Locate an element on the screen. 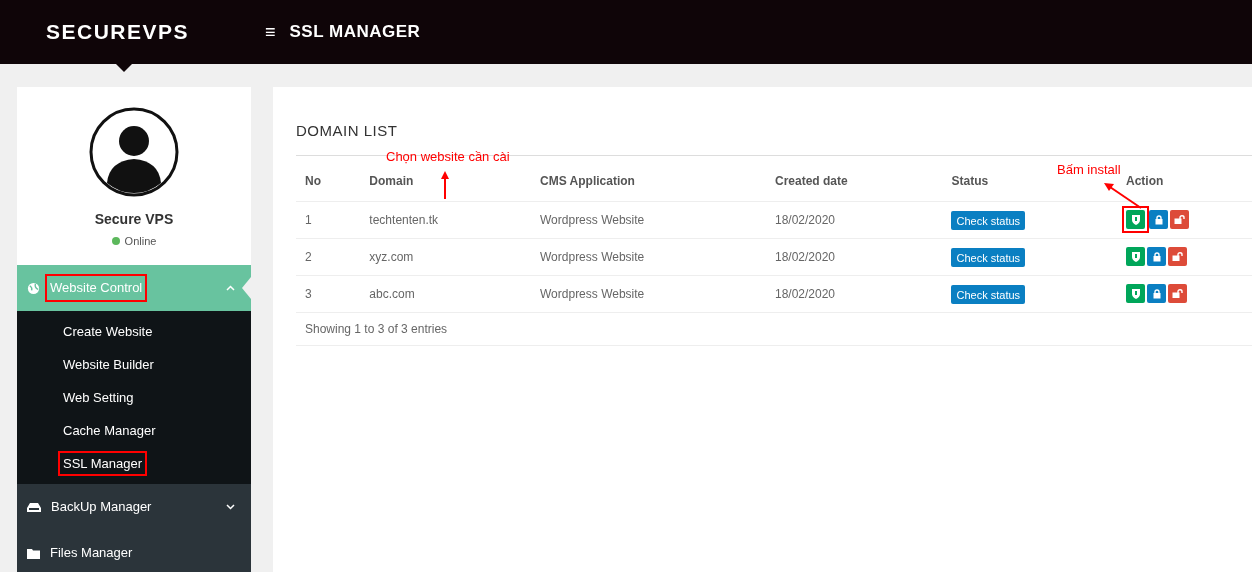 Image resolution: width=1252 pixels, height=572 pixels. table-cell-text: 1 is located at coordinates (309, 220).